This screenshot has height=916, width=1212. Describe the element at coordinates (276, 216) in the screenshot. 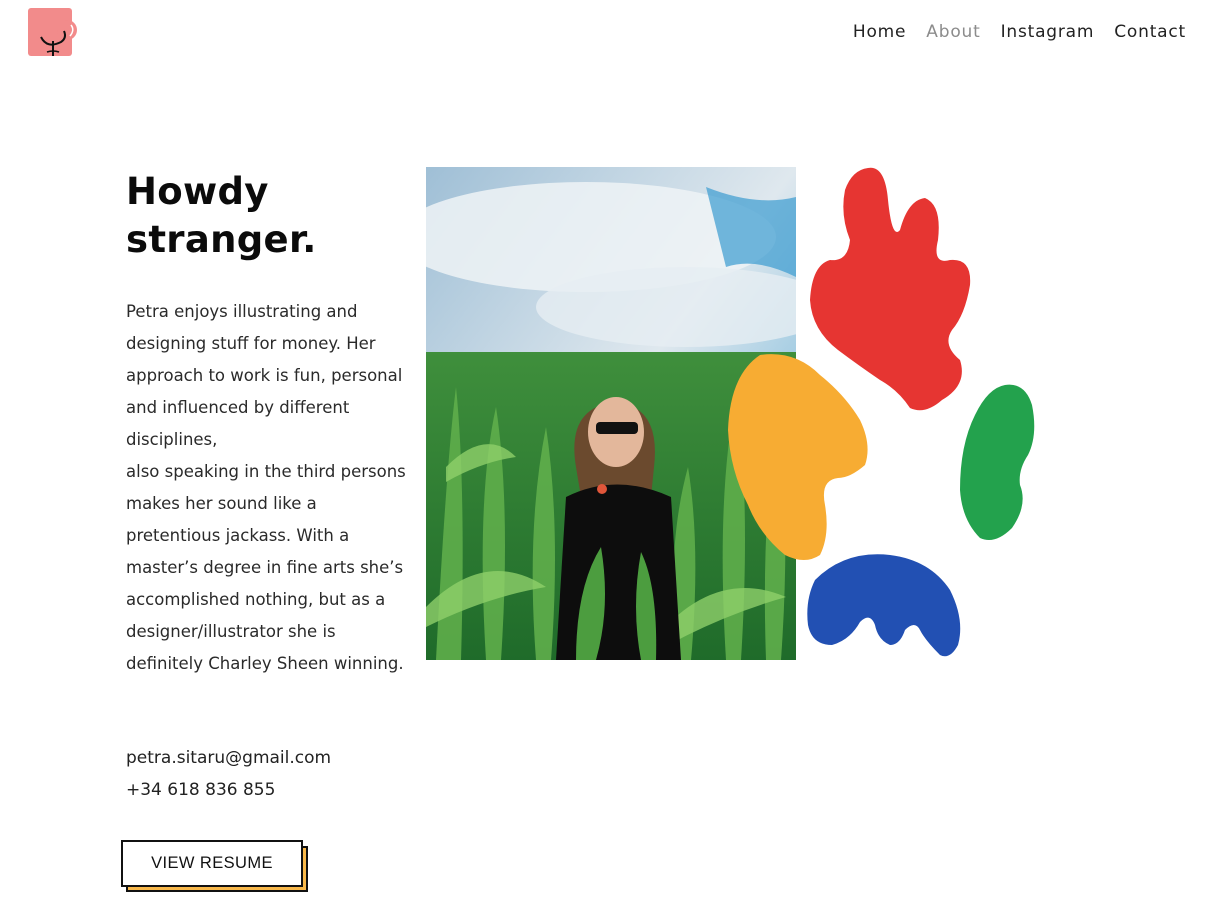

I see `page-title: Howdy stranger.` at that location.